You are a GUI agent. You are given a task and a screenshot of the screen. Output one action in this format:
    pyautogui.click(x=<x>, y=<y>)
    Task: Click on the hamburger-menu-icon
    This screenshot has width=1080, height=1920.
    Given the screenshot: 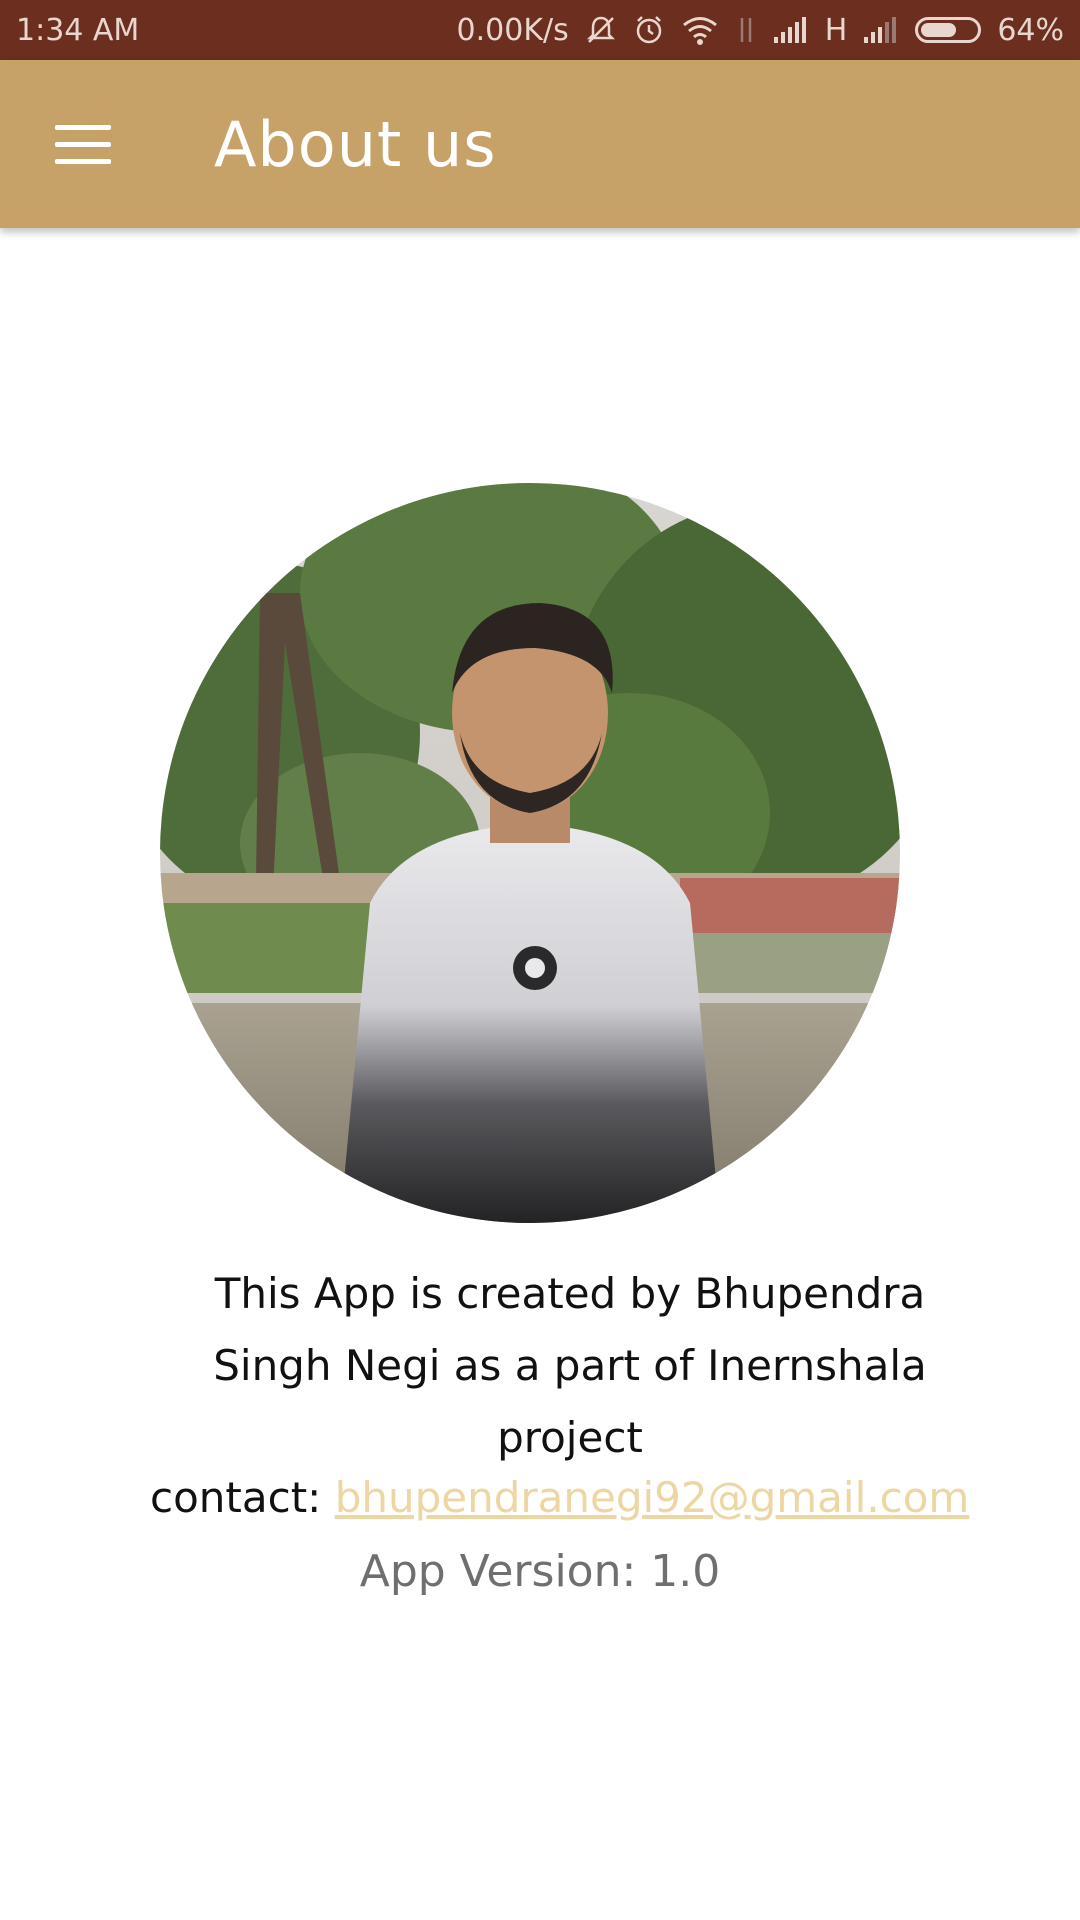 What is the action you would take?
    pyautogui.click(x=83, y=144)
    